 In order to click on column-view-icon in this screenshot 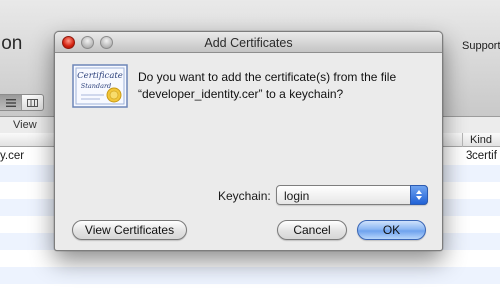, I will do `click(32, 102)`.